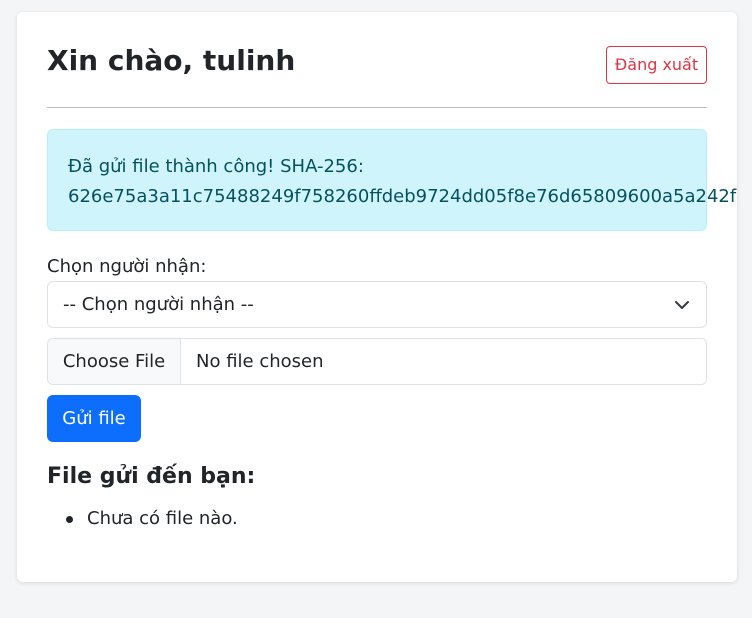  What do you see at coordinates (682, 305) in the screenshot?
I see `chevron-down-icon` at bounding box center [682, 305].